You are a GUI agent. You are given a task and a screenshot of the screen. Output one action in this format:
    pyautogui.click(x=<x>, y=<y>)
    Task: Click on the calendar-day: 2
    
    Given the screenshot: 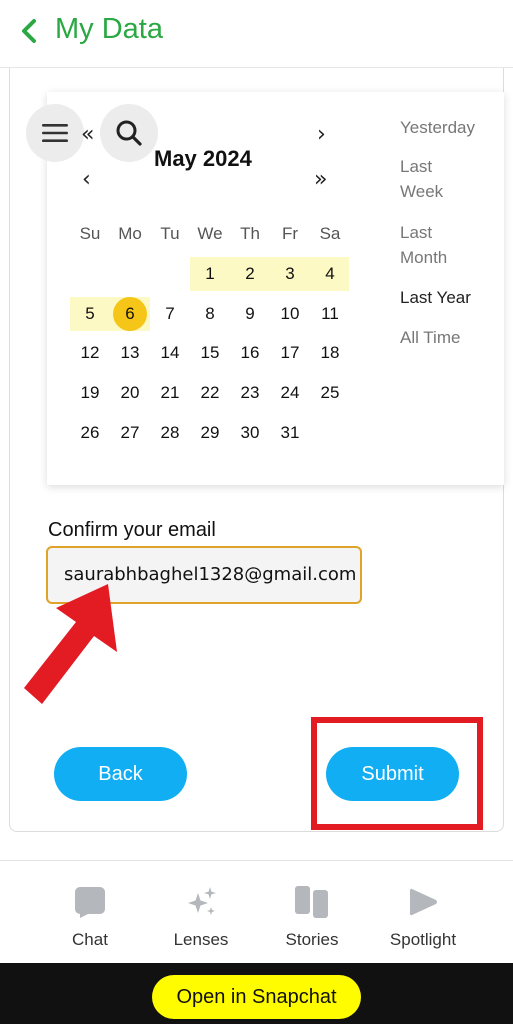 What is the action you would take?
    pyautogui.click(x=250, y=274)
    